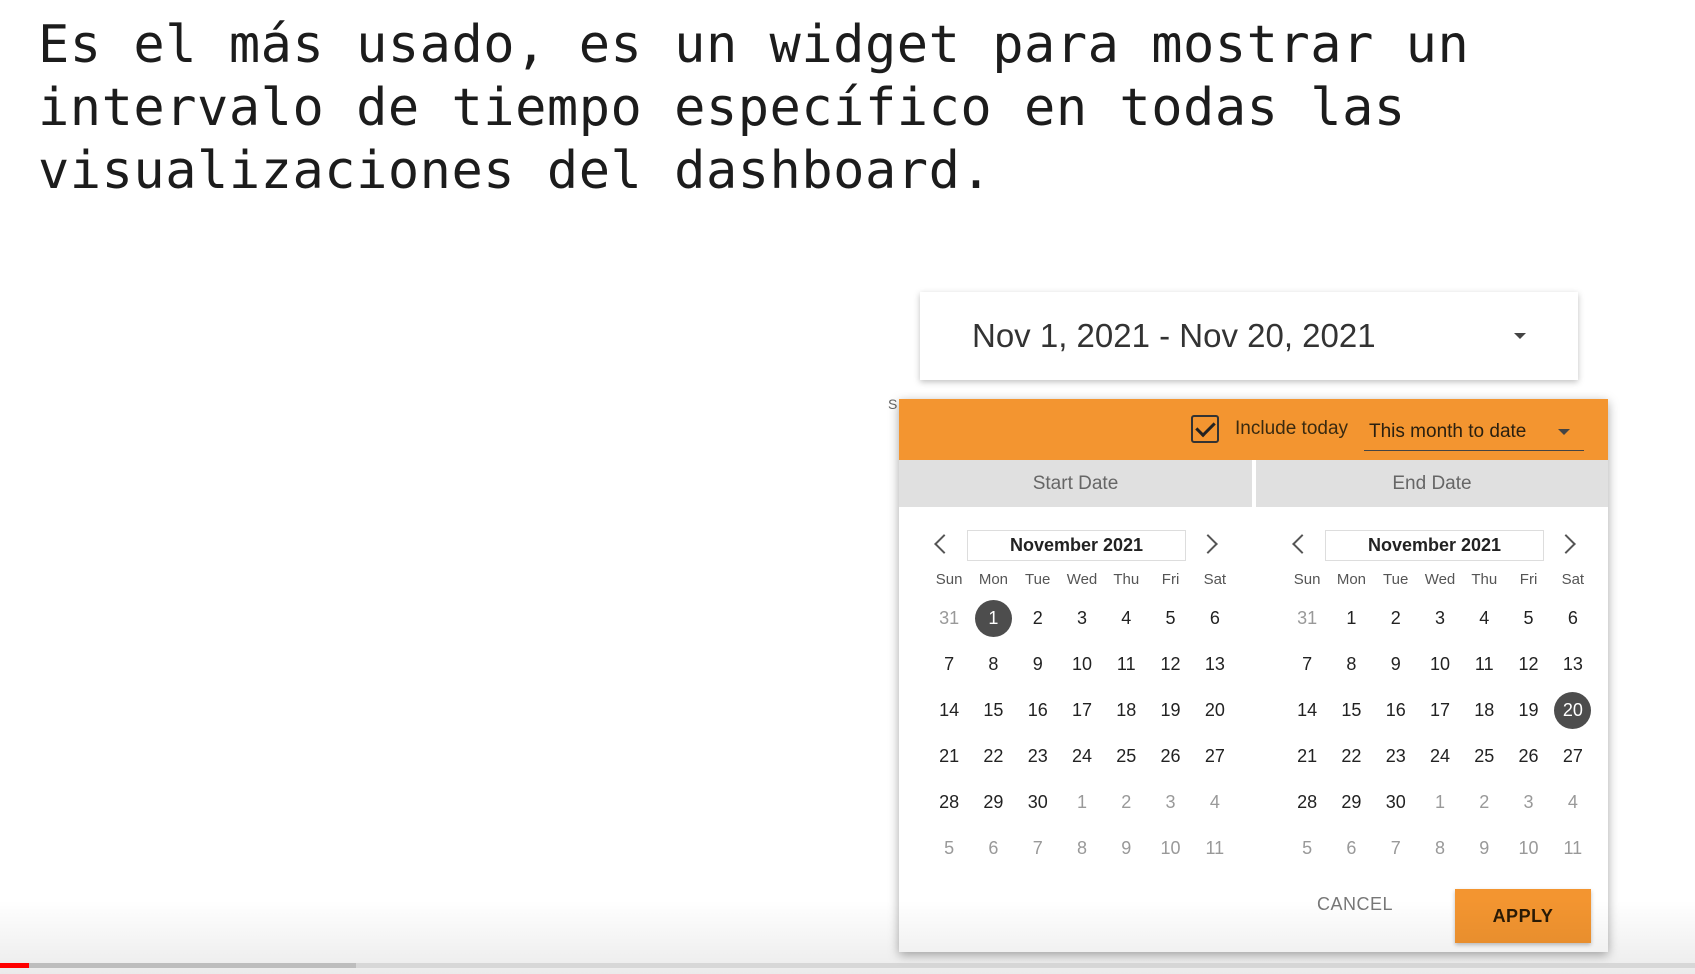  Describe the element at coordinates (993, 618) in the screenshot. I see `selected-day-cell: 1` at that location.